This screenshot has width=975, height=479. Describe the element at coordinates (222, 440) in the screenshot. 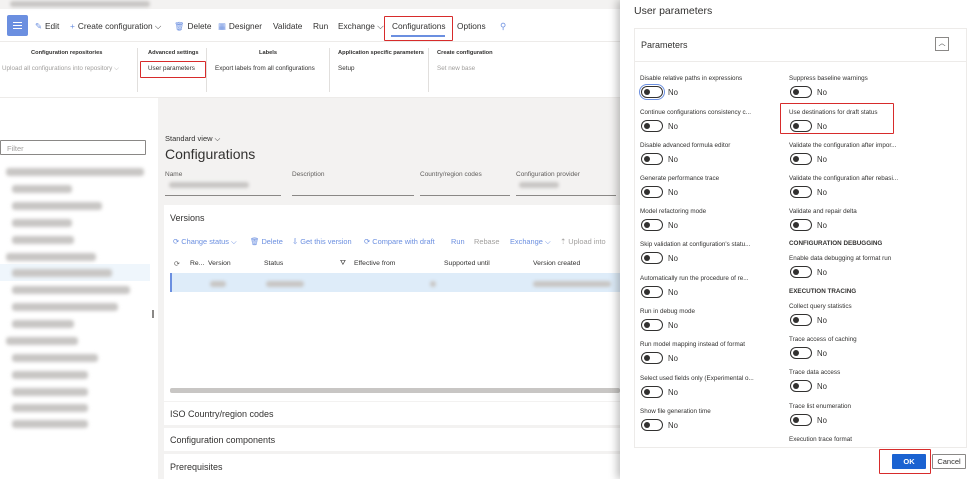

I see `configuration-components-header: Configuration components` at that location.